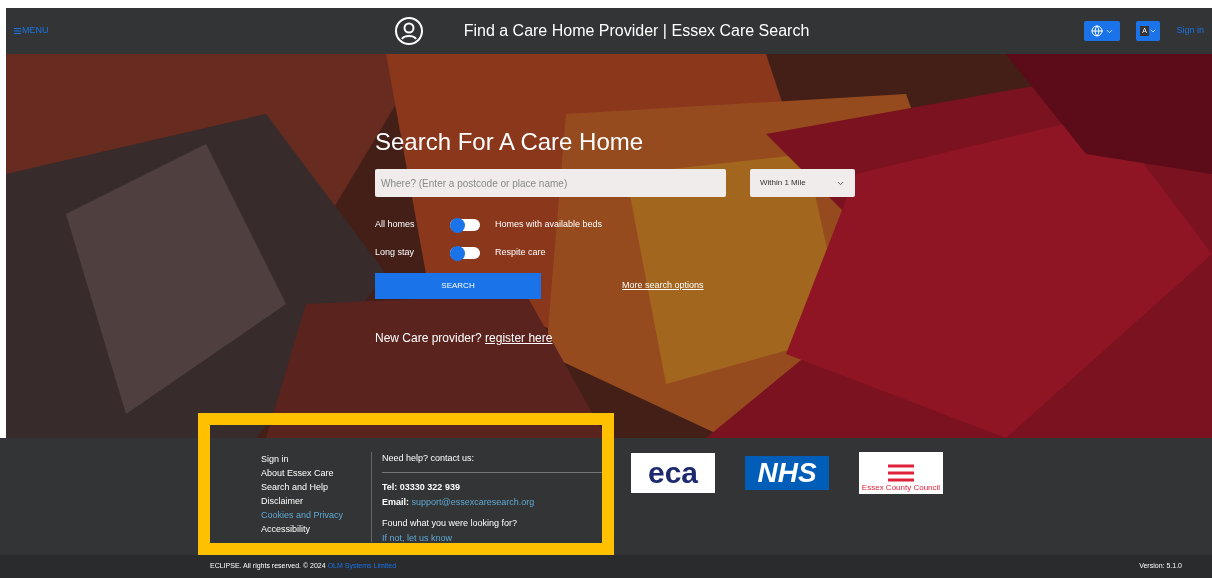  What do you see at coordinates (492, 539) in the screenshot?
I see `feedback-link: If not, let us know` at bounding box center [492, 539].